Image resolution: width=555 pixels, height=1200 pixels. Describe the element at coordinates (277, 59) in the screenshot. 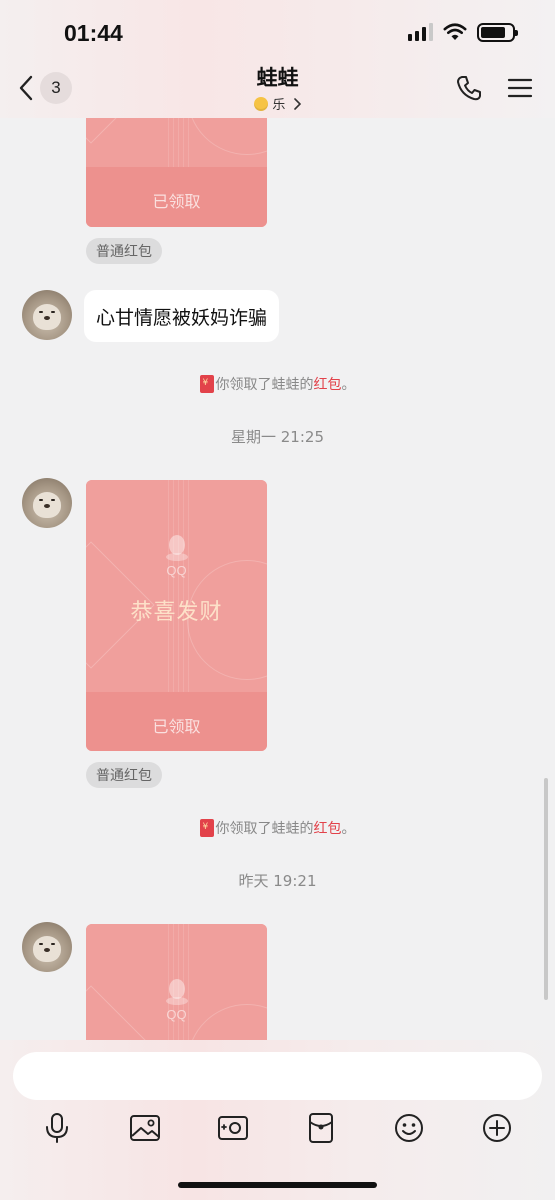

I see `chat-header: 01:44 3 蛙蛙 乐` at that location.